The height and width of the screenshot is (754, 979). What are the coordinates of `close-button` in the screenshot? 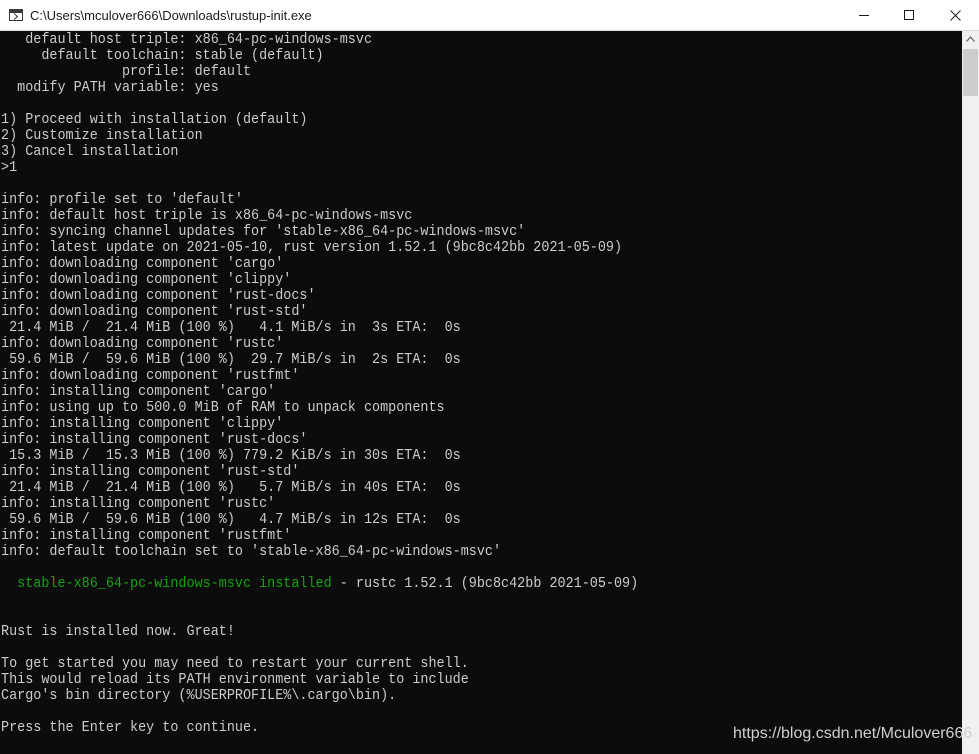 It's located at (956, 15).